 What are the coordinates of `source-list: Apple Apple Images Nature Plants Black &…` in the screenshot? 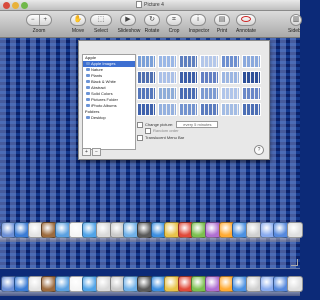 It's located at (109, 102).